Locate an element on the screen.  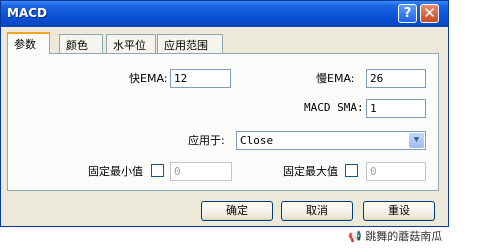
chevron-down-icon: ▼ is located at coordinates (416, 140).